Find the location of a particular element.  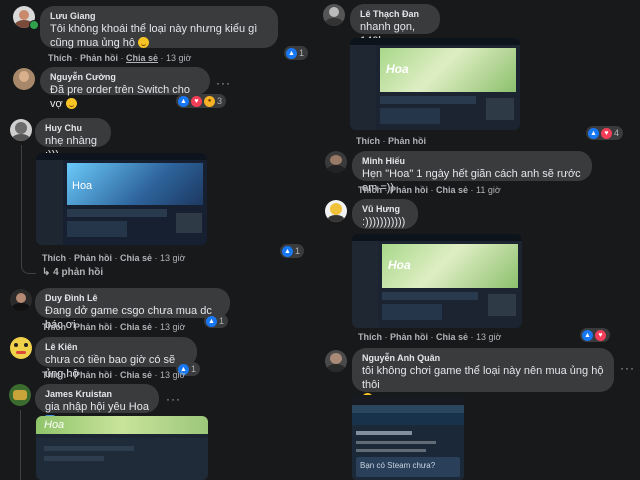

steam-prompt-text: Bạn có Steam chưa? is located at coordinates (398, 465).